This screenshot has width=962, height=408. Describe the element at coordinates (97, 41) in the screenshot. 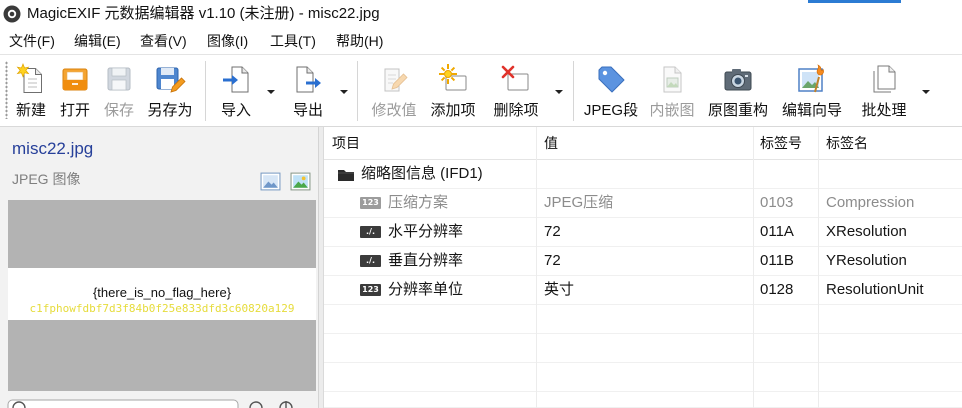

I see `menu-edit: 编辑(E)` at that location.